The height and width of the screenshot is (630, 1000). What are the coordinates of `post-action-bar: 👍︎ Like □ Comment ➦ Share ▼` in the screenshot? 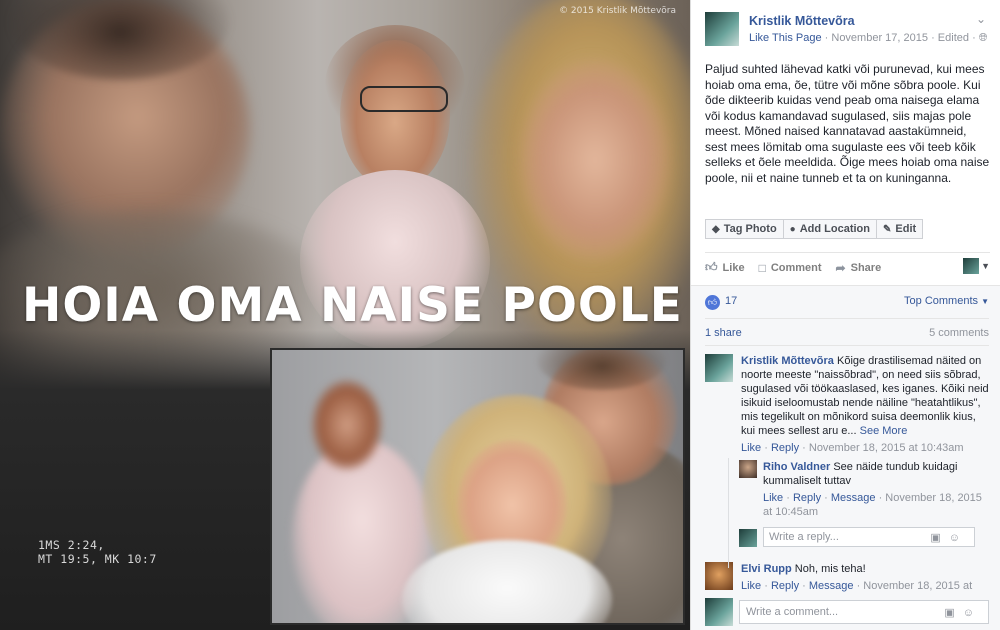 It's located at (847, 267).